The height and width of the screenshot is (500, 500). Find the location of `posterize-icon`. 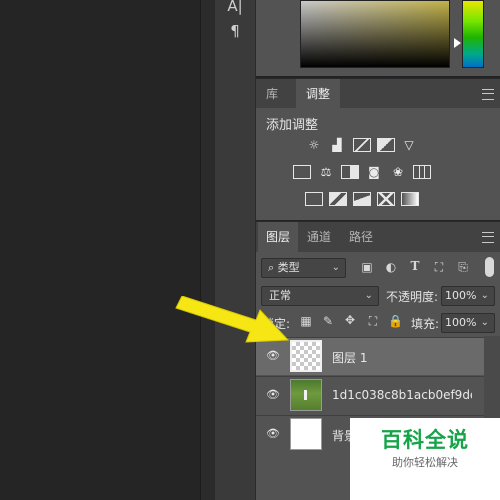

posterize-icon is located at coordinates (338, 199).